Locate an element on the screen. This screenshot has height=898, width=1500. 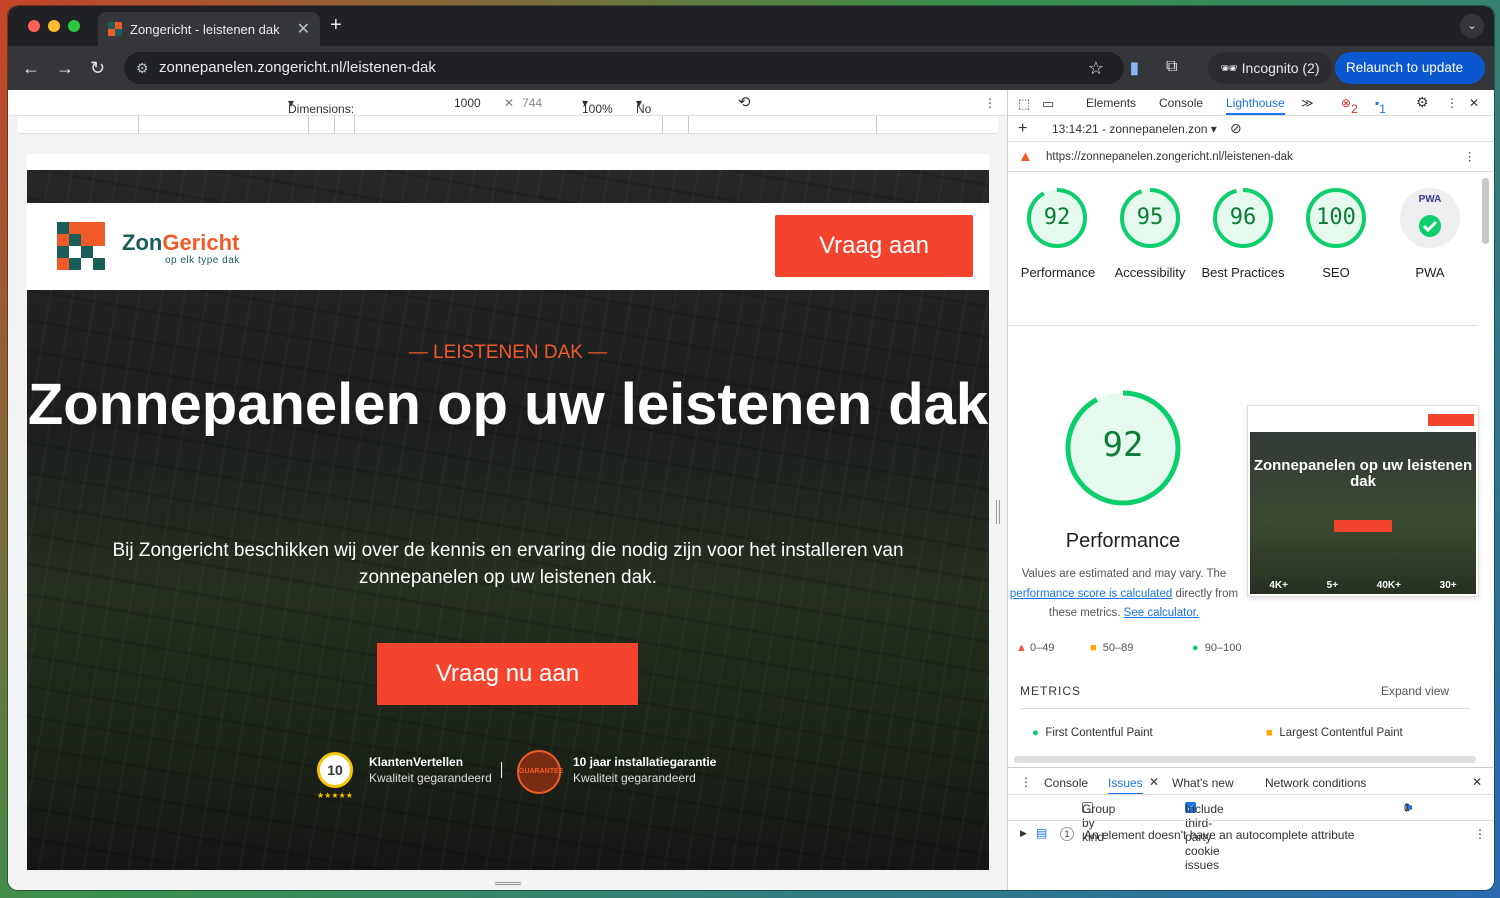
drawer-menu-icon: ⋮ is located at coordinates (1026, 782).